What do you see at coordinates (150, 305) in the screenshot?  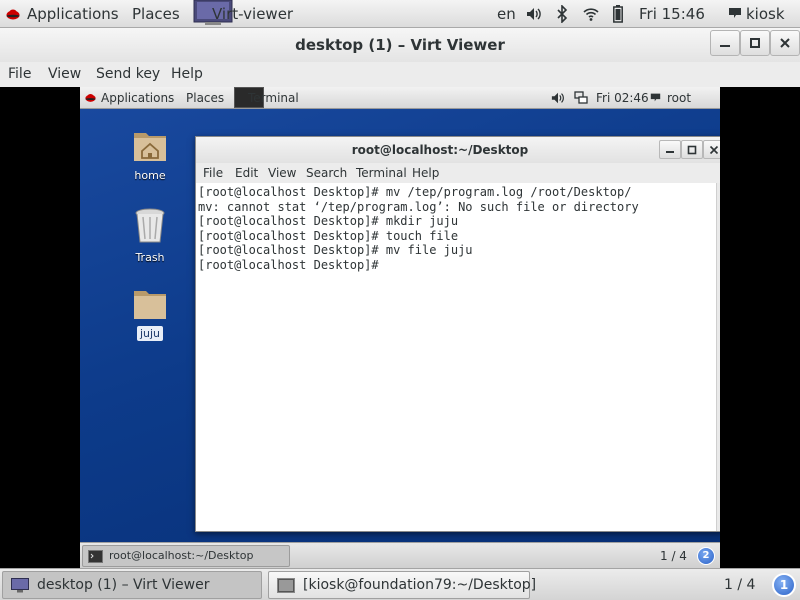 I see `folder-icon` at bounding box center [150, 305].